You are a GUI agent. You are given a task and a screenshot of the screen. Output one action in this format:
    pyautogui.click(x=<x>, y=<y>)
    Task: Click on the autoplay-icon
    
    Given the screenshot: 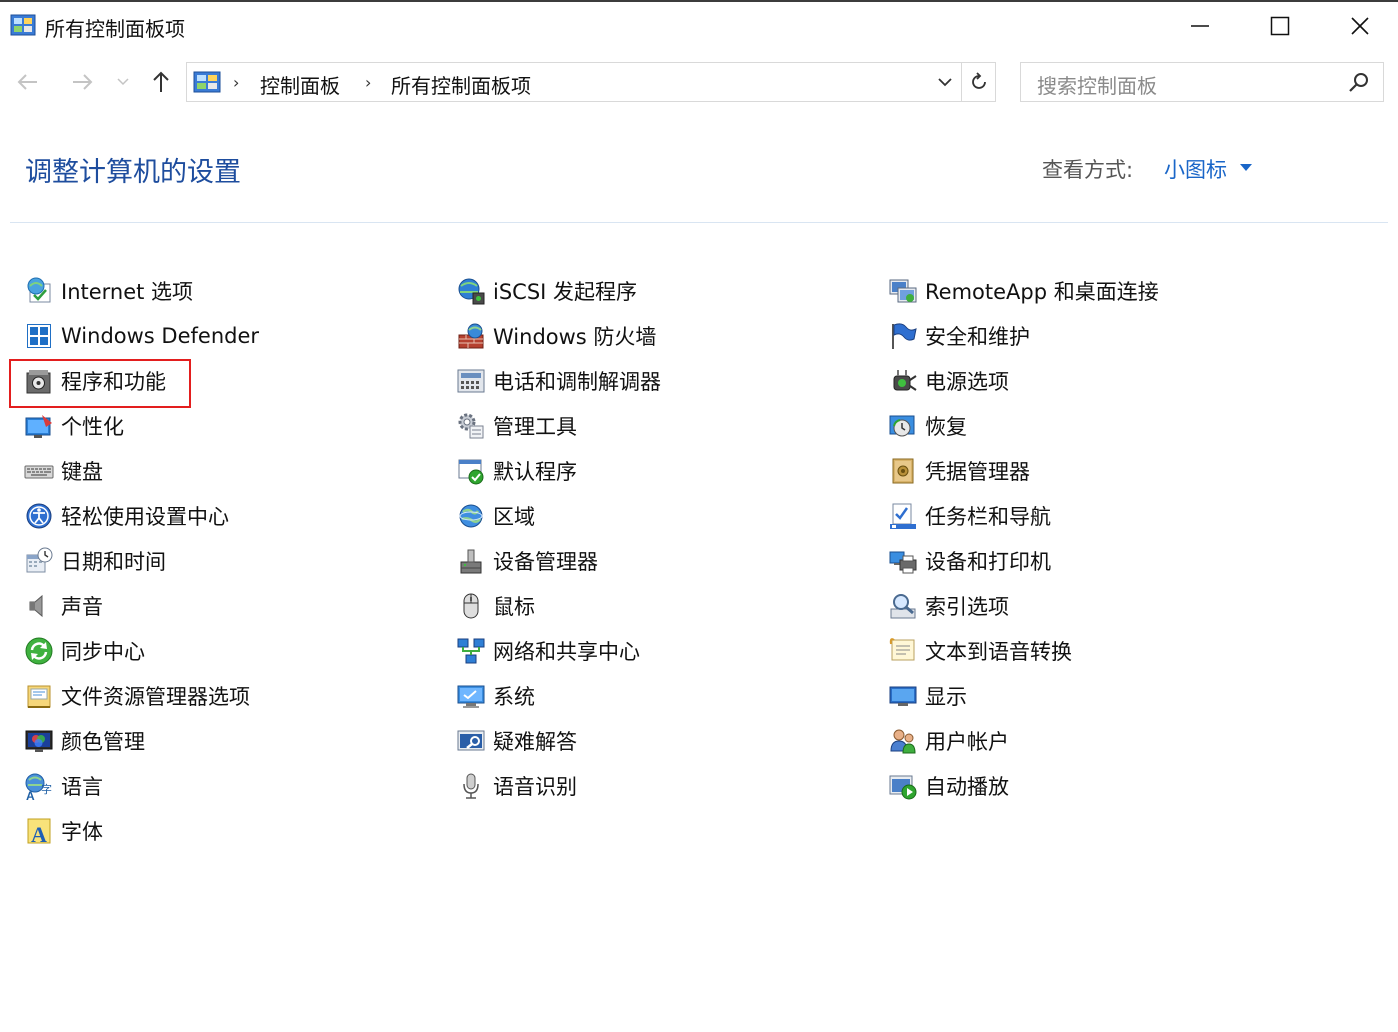 What is the action you would take?
    pyautogui.click(x=903, y=787)
    